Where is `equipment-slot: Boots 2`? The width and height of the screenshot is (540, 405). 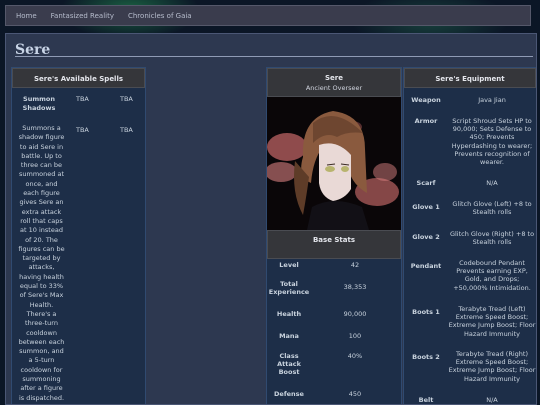 equipment-slot: Boots 2 is located at coordinates (426, 357).